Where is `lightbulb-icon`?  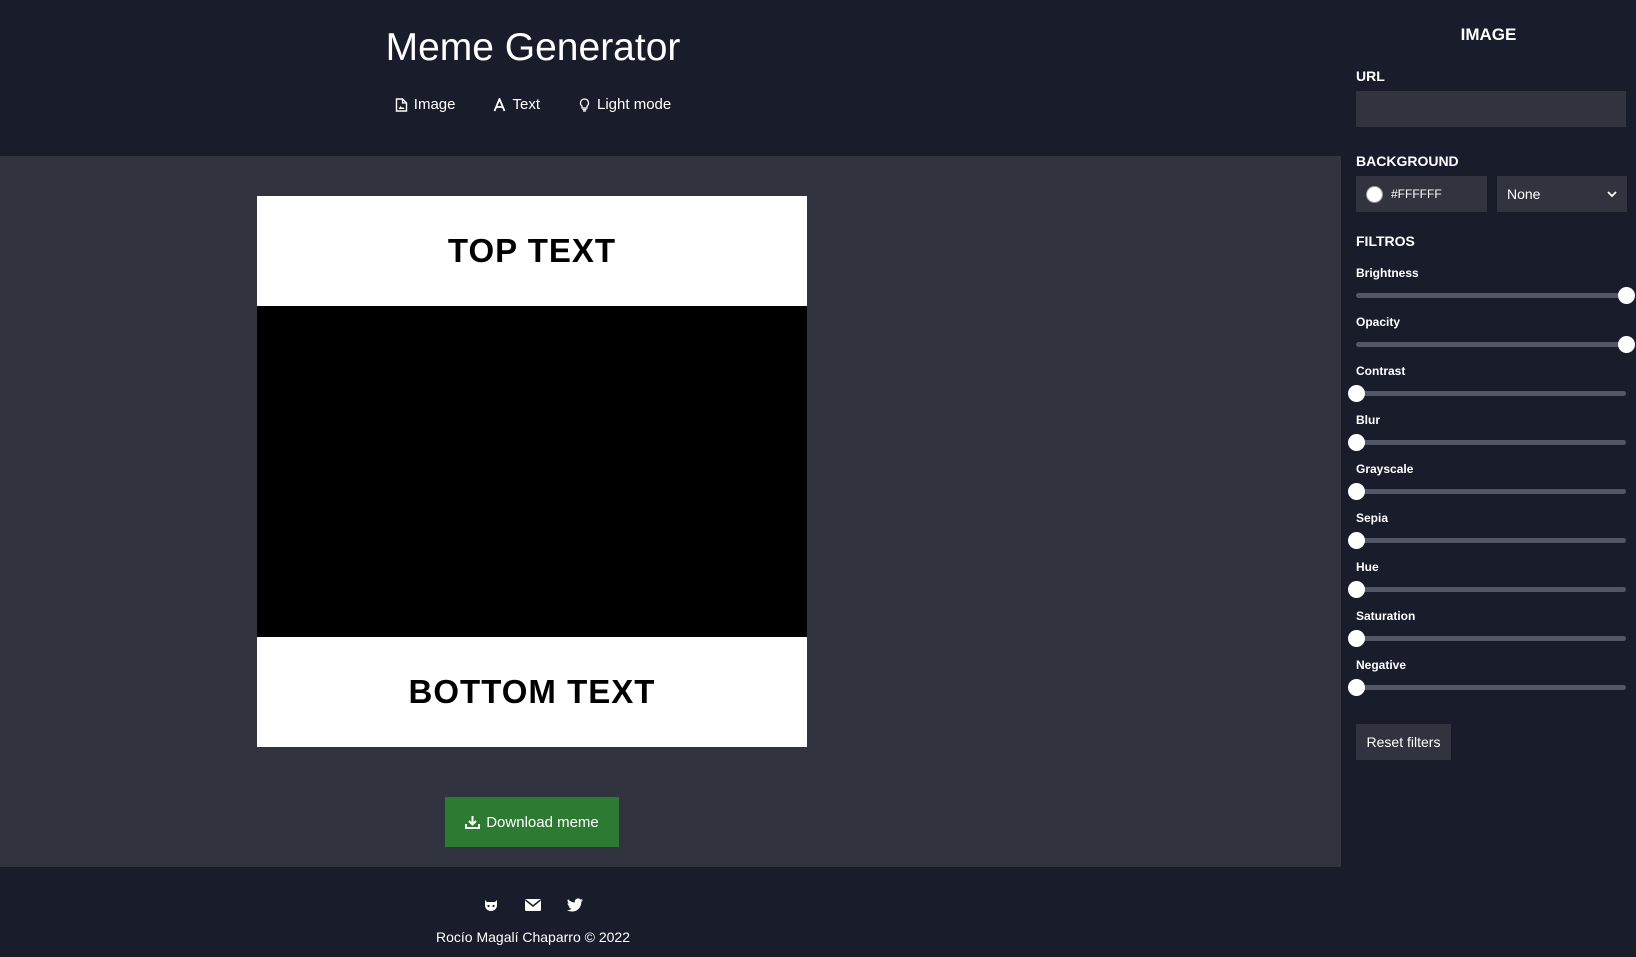
lightbulb-icon is located at coordinates (584, 104).